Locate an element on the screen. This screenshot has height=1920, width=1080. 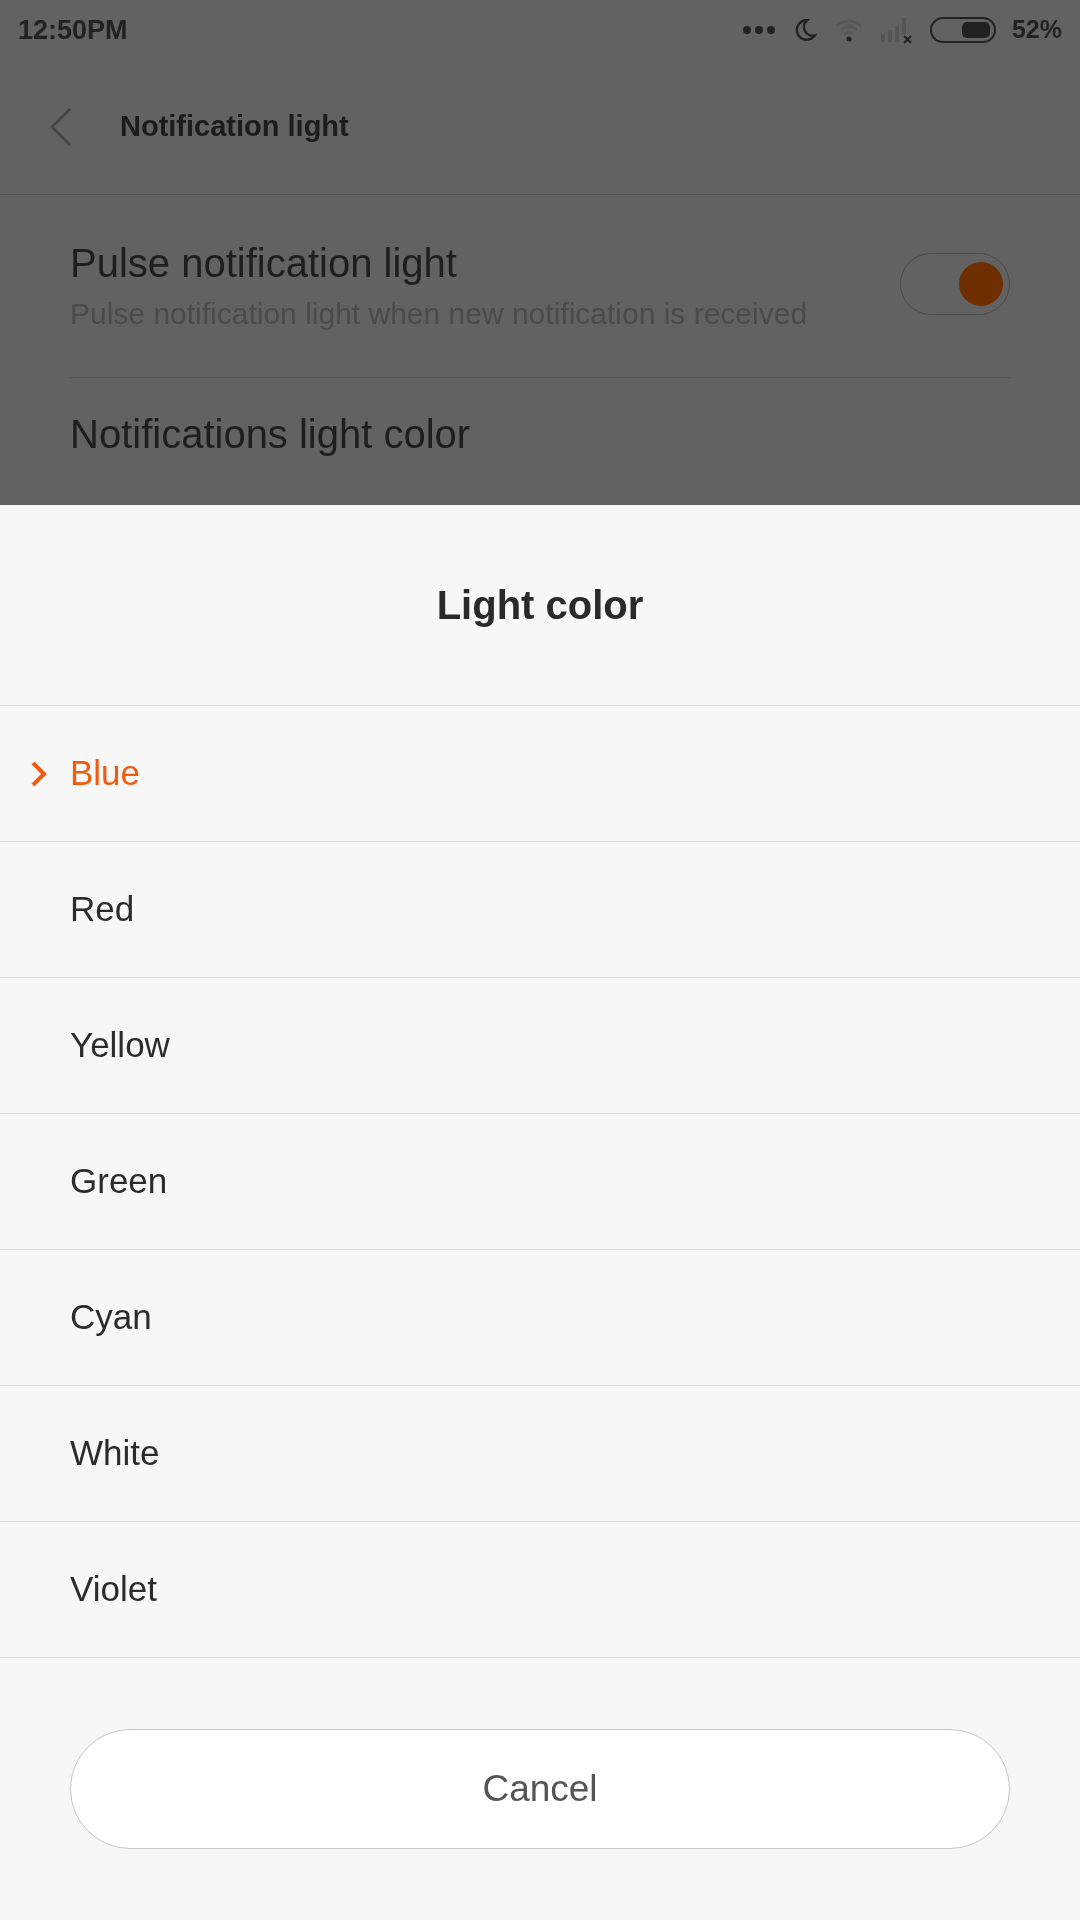
color-option: Cyan is located at coordinates (540, 1318).